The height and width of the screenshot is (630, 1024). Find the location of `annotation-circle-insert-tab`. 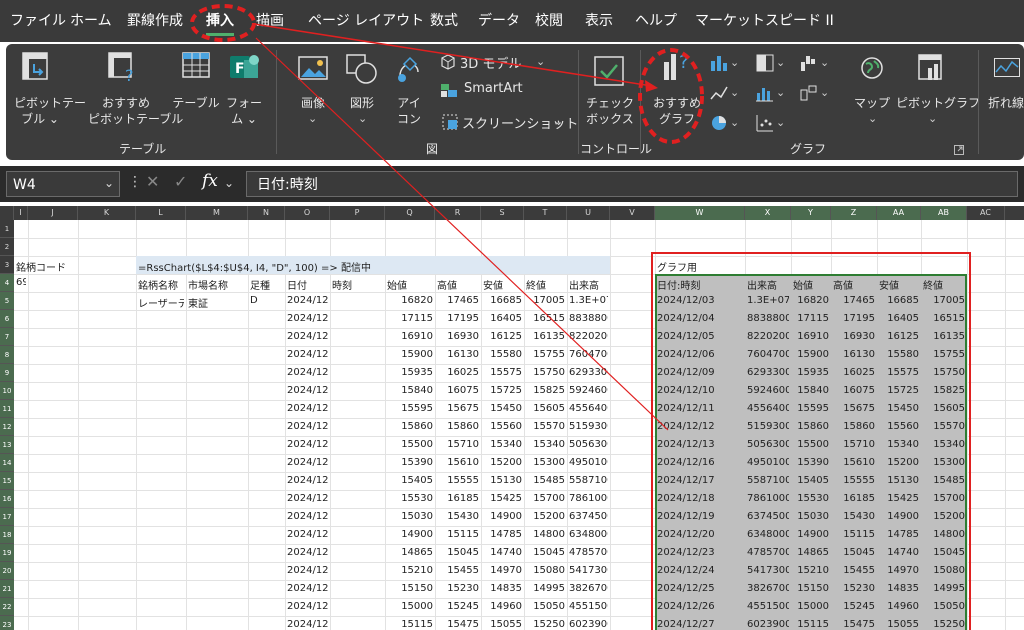

annotation-circle-insert-tab is located at coordinates (223, 23).